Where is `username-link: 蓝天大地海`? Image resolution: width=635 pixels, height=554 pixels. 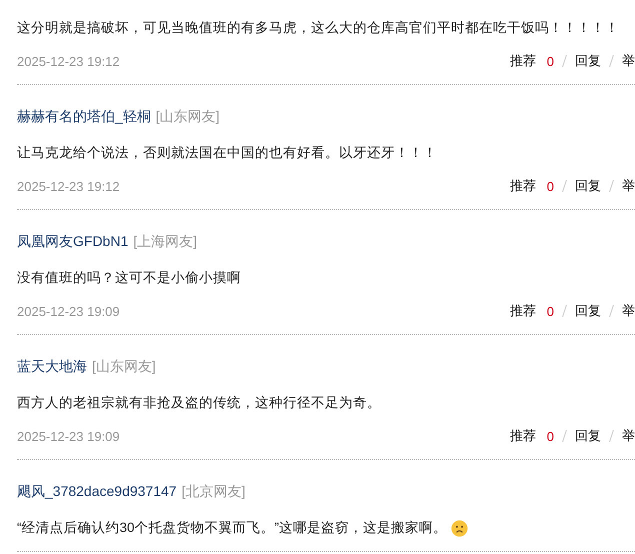 username-link: 蓝天大地海 is located at coordinates (52, 366).